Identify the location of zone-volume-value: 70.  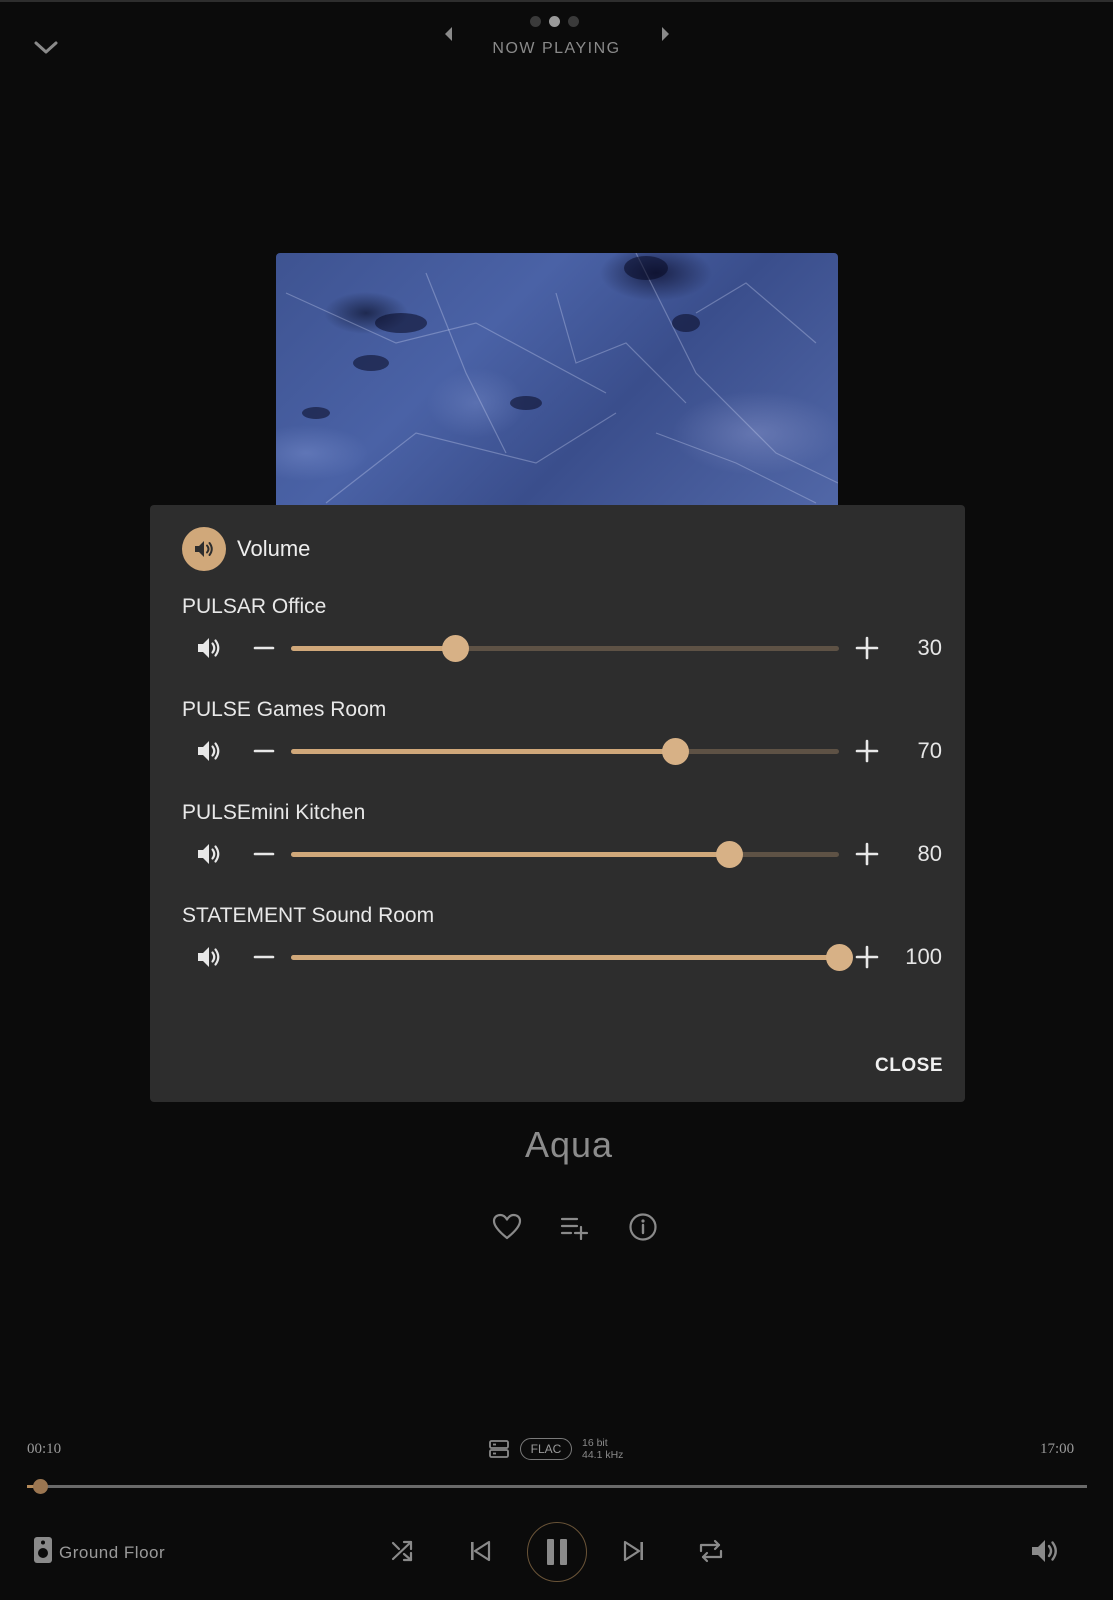
(929, 750).